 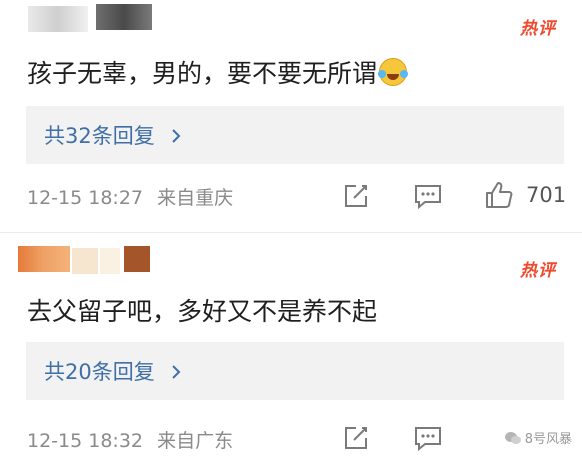 I want to click on comment-meta: 12-15 18:32 来自广东, so click(x=130, y=439).